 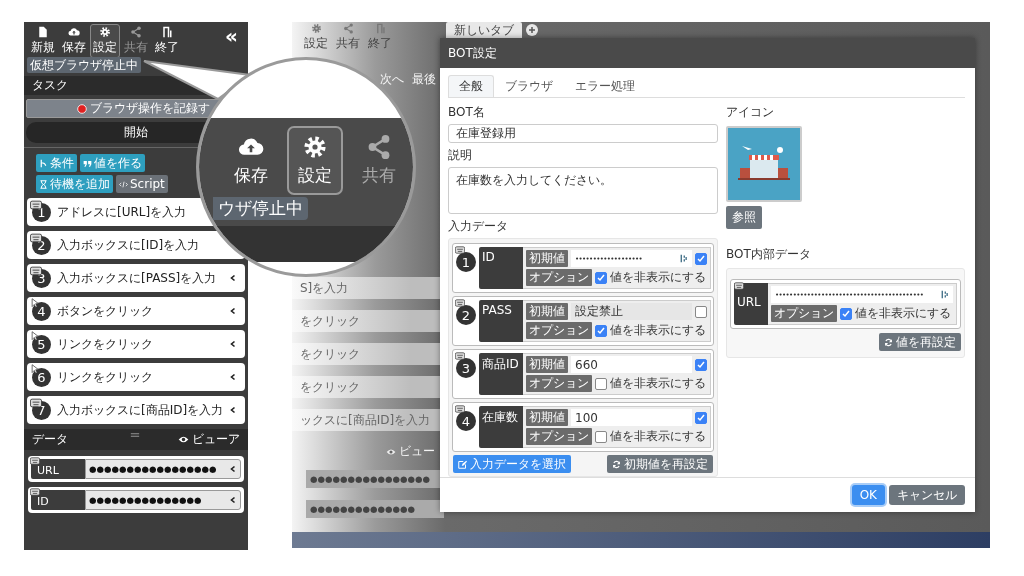 I want to click on action-button: Script, so click(x=142, y=184).